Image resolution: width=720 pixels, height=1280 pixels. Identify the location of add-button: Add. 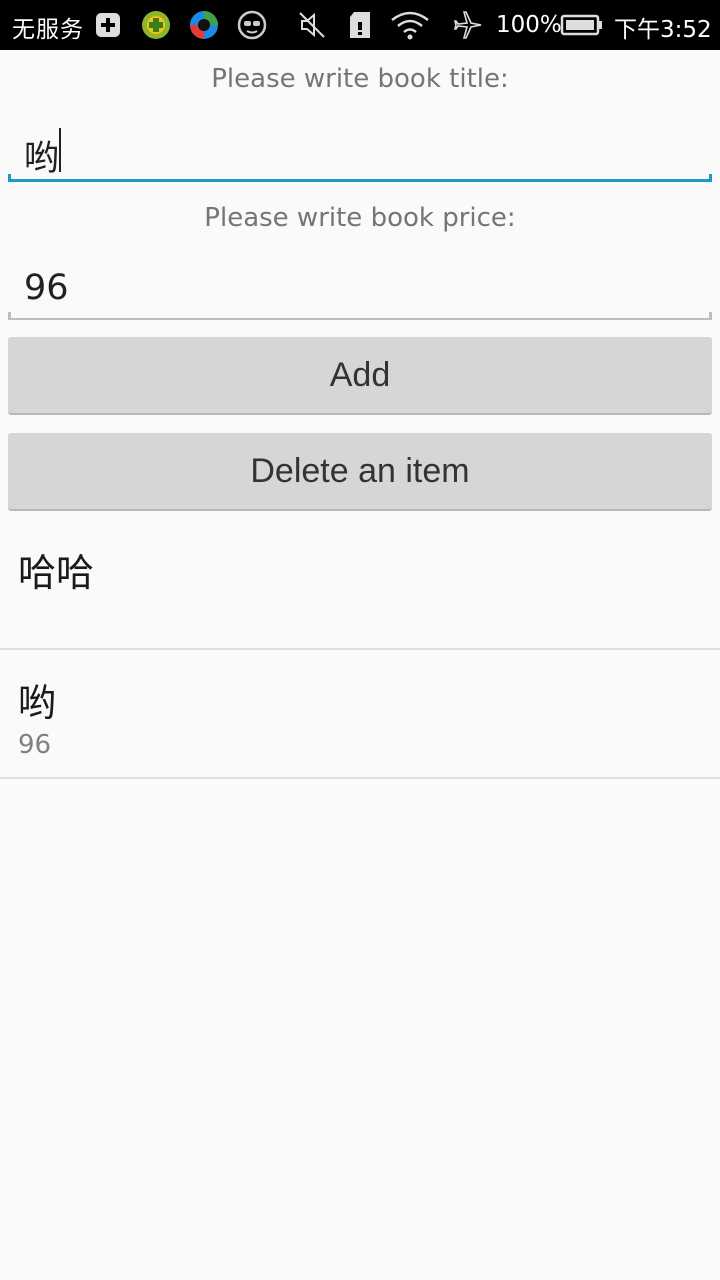
(360, 376).